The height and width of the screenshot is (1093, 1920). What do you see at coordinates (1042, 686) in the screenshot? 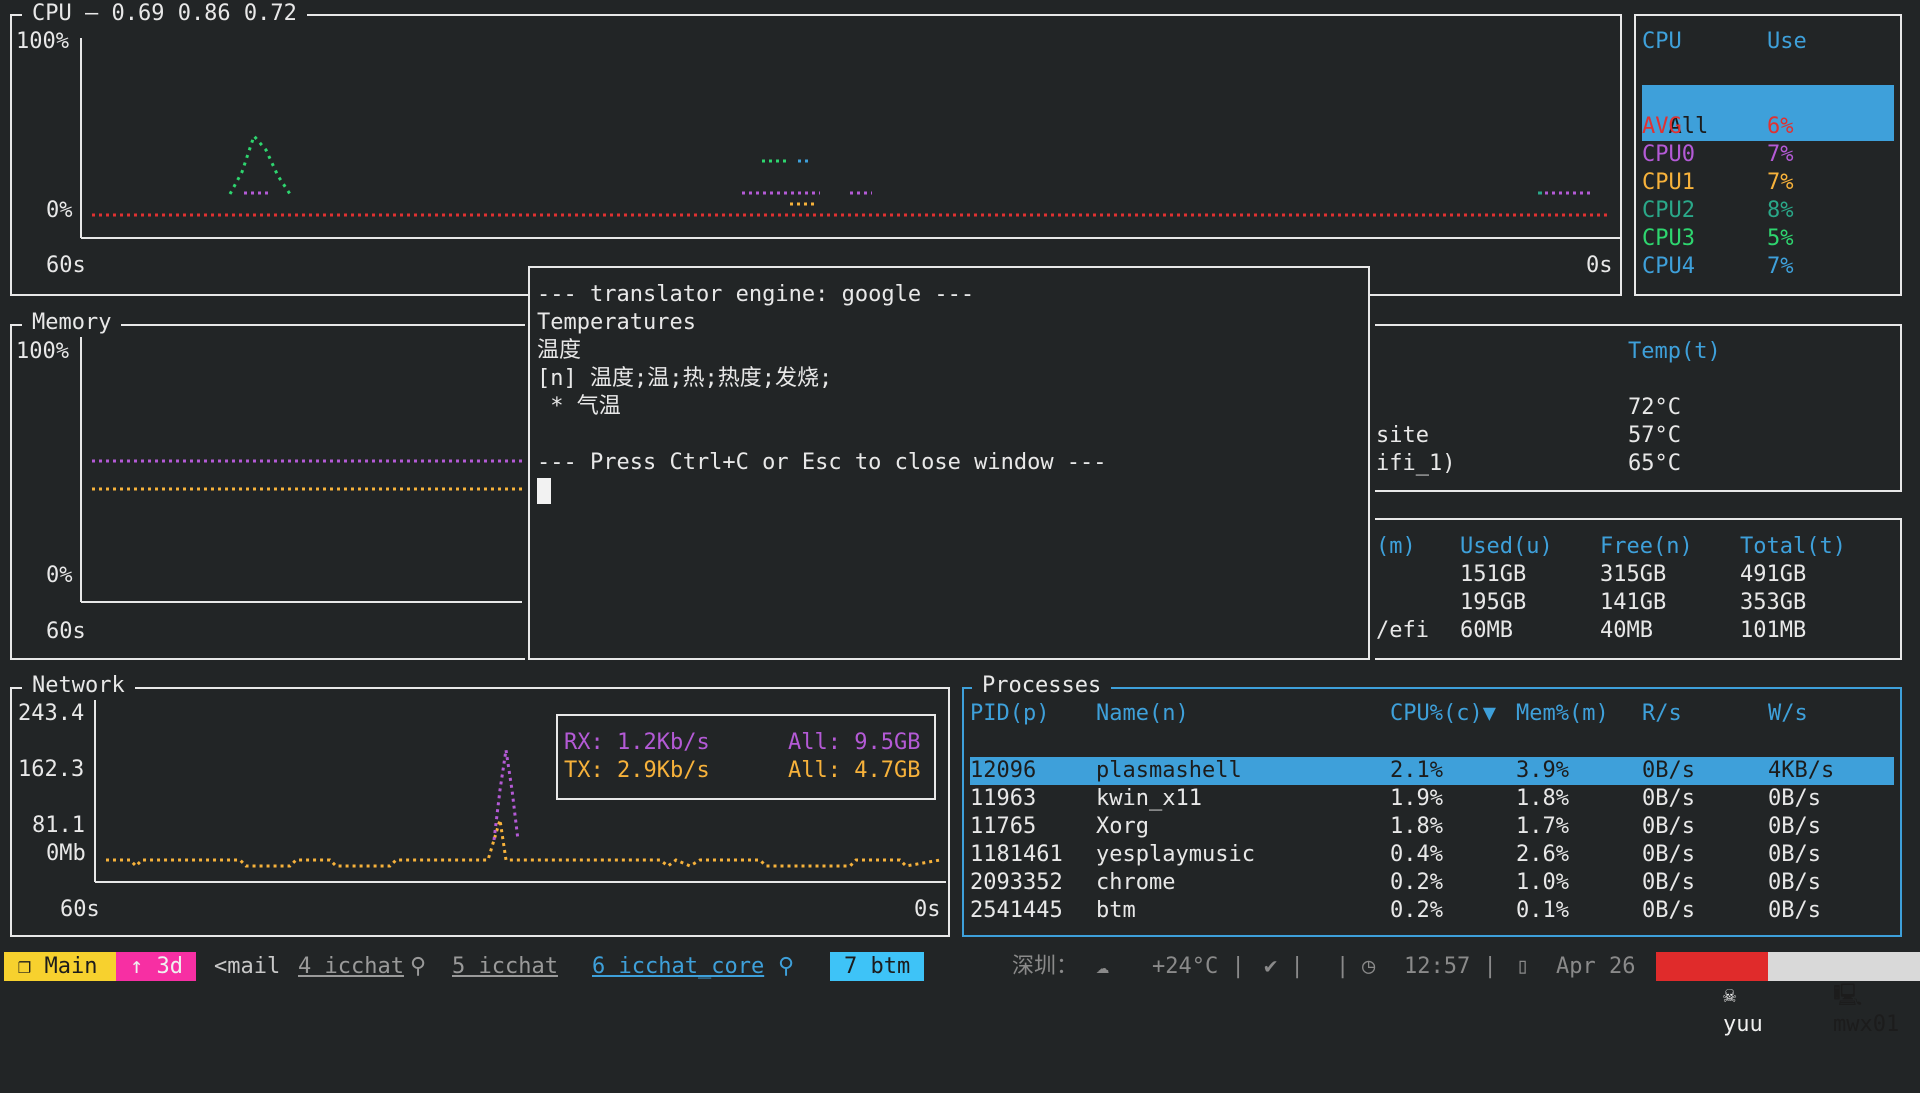
I see `processes-panel-title: Processes` at bounding box center [1042, 686].